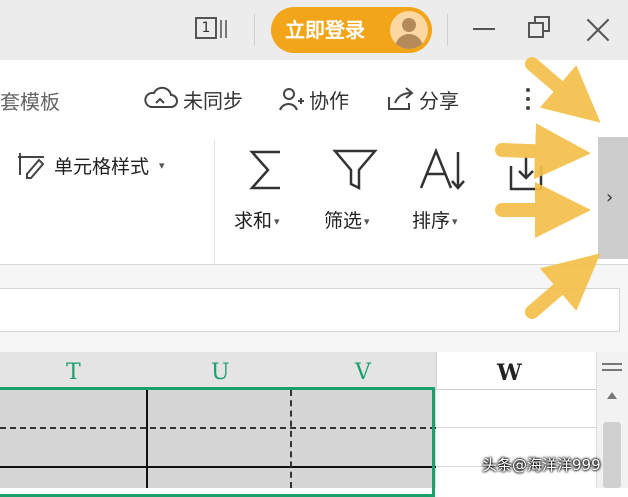  What do you see at coordinates (161, 97) in the screenshot?
I see `cloud-sync-icon` at bounding box center [161, 97].